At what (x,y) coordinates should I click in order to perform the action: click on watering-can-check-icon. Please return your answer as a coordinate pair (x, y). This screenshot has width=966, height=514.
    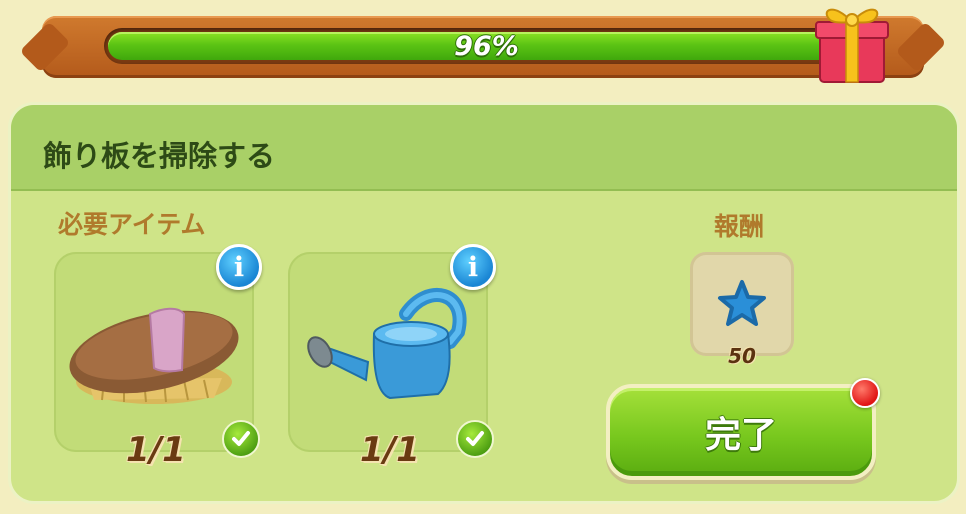
    Looking at the image, I should click on (475, 439).